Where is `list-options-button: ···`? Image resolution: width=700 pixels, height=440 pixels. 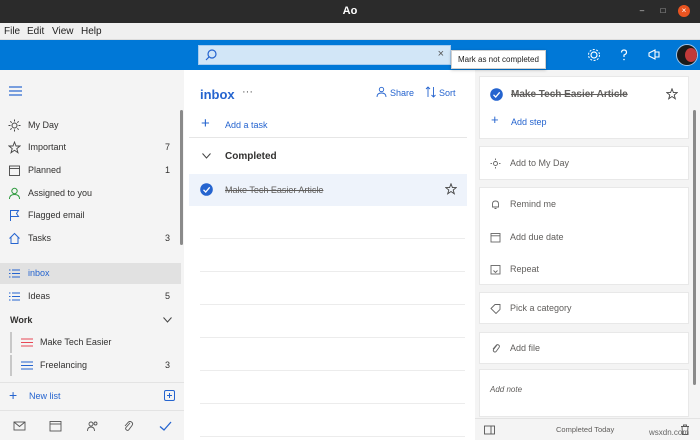 list-options-button: ··· is located at coordinates (247, 92).